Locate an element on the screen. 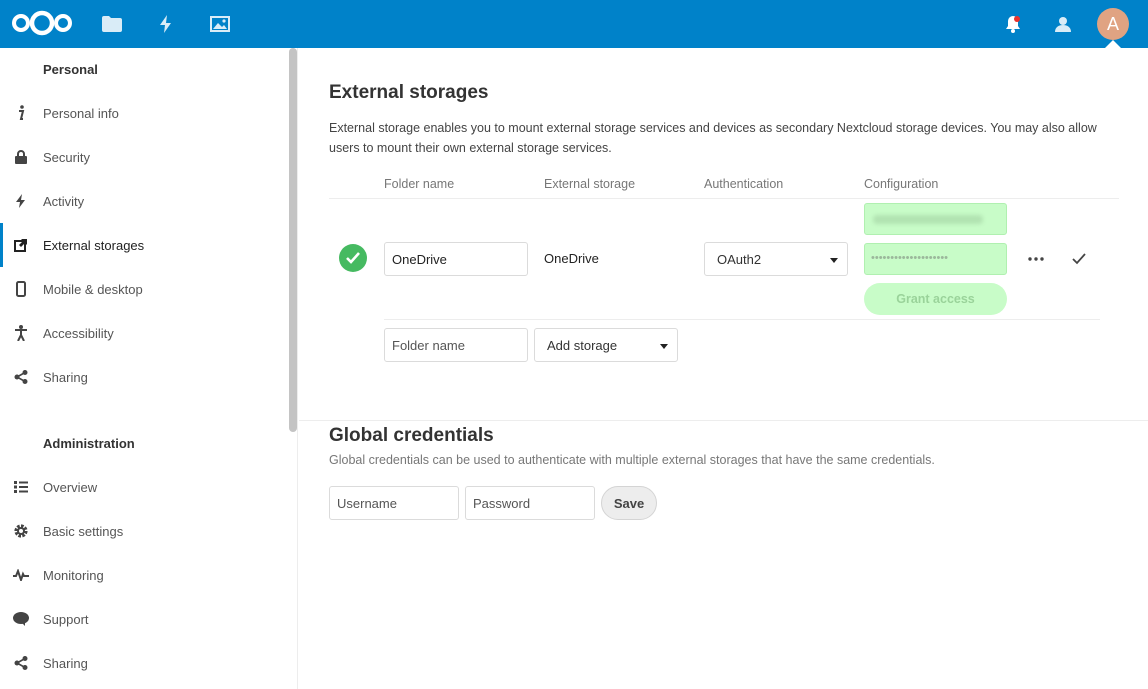 Image resolution: width=1148 pixels, height=689 pixels. sidebar-item-support: Support is located at coordinates (144, 619).